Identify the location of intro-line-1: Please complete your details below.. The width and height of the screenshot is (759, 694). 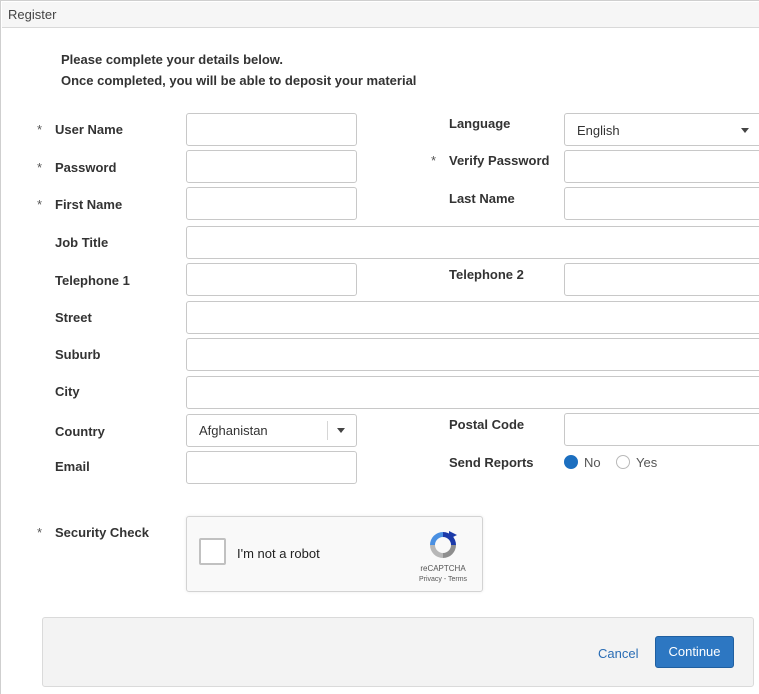
(172, 59).